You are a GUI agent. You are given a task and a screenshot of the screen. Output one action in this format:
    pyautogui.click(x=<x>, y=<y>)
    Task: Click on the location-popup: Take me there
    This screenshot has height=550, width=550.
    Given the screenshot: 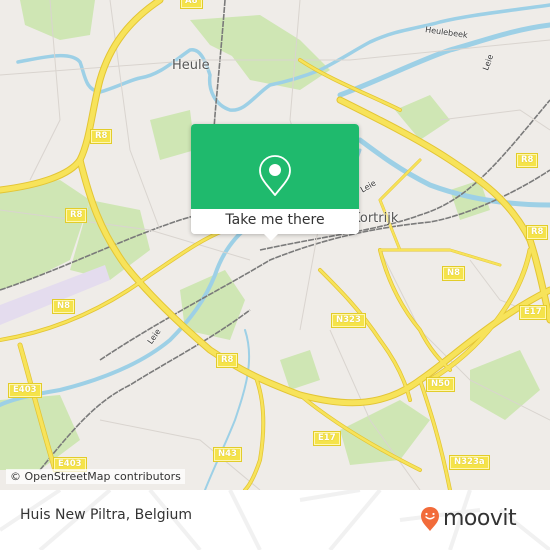 What is the action you would take?
    pyautogui.click(x=275, y=179)
    